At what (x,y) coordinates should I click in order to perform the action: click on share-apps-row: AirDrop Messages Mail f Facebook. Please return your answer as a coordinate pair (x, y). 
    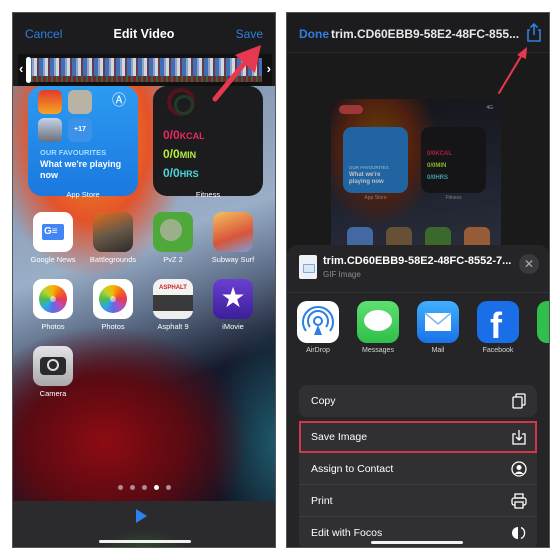
    Looking at the image, I should click on (418, 331).